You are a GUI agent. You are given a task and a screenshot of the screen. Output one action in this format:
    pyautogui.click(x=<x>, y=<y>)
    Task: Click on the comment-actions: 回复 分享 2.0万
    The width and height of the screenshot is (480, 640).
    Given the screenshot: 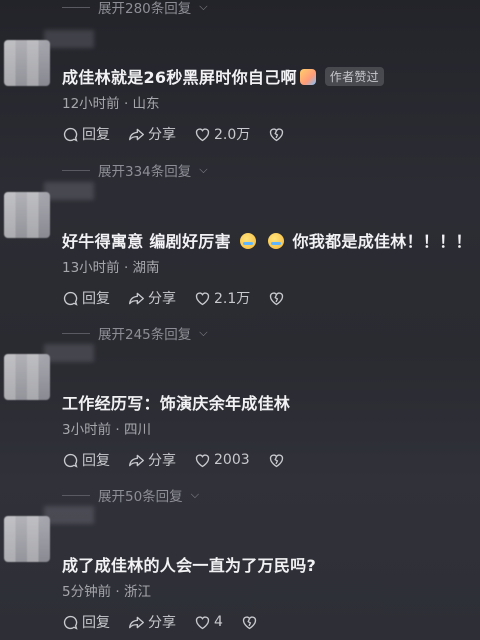 What is the action you would take?
    pyautogui.click(x=182, y=134)
    